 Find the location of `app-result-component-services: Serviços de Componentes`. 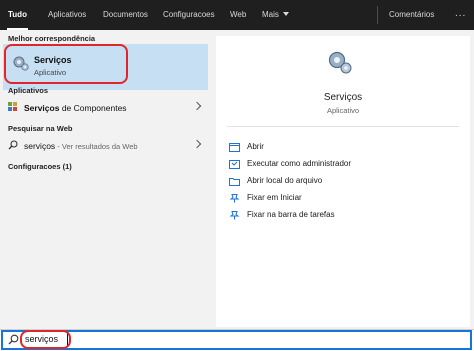

app-result-component-services: Serviços de Componentes is located at coordinates (107, 108).